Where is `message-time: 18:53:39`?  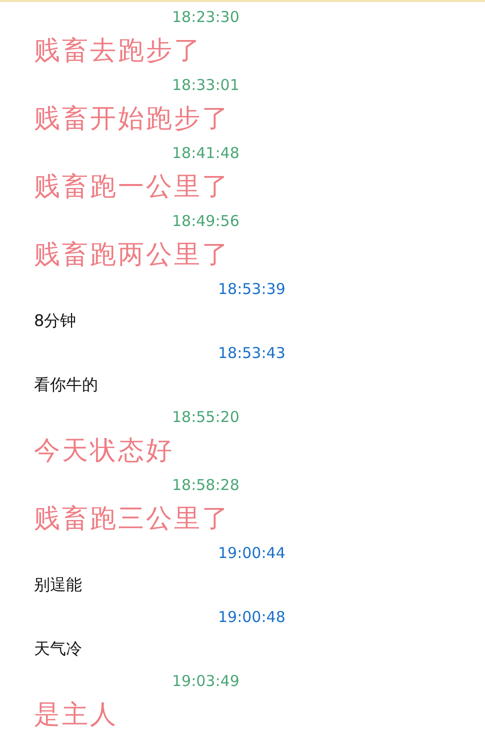 message-time: 18:53:39 is located at coordinates (252, 289).